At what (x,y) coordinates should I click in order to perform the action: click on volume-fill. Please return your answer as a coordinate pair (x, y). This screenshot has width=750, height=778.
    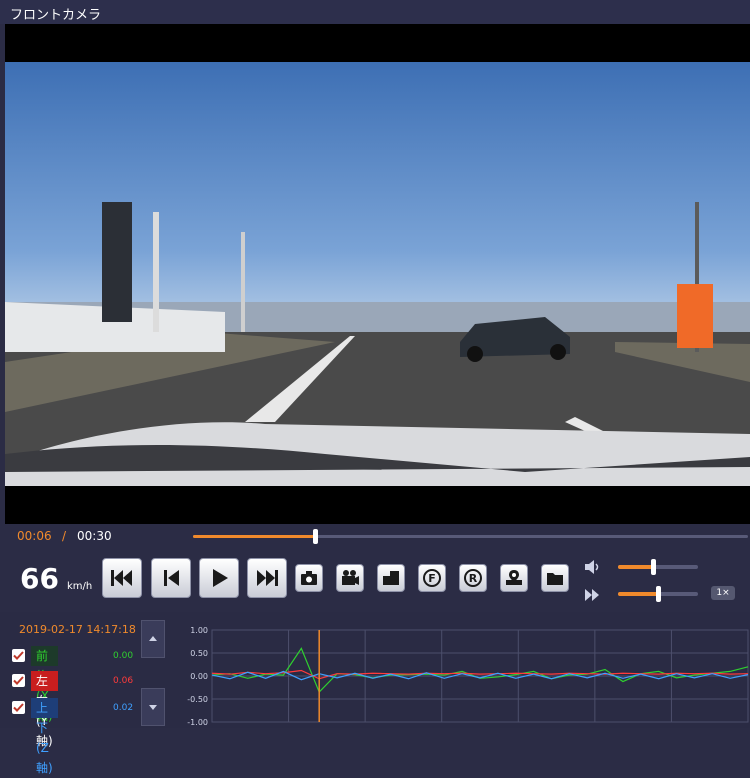
    Looking at the image, I should click on (636, 567).